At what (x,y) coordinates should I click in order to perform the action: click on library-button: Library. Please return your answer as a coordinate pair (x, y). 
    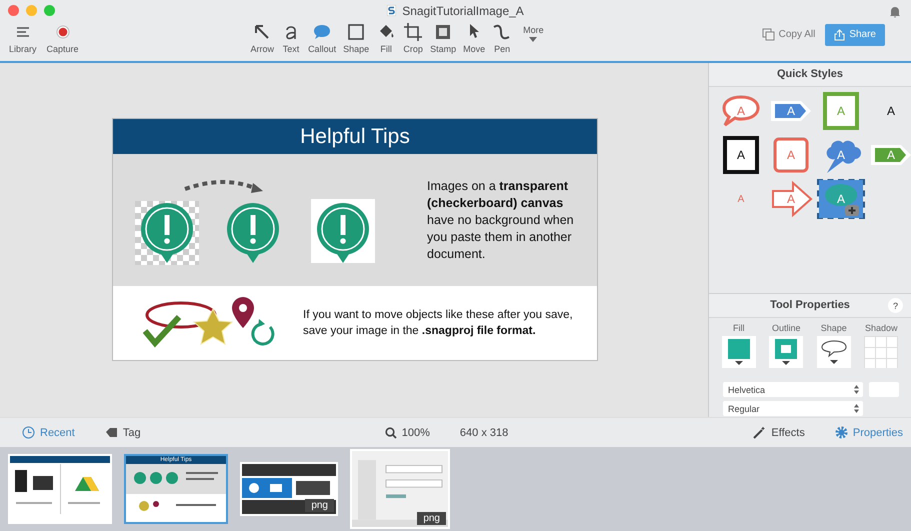
    Looking at the image, I should click on (23, 38).